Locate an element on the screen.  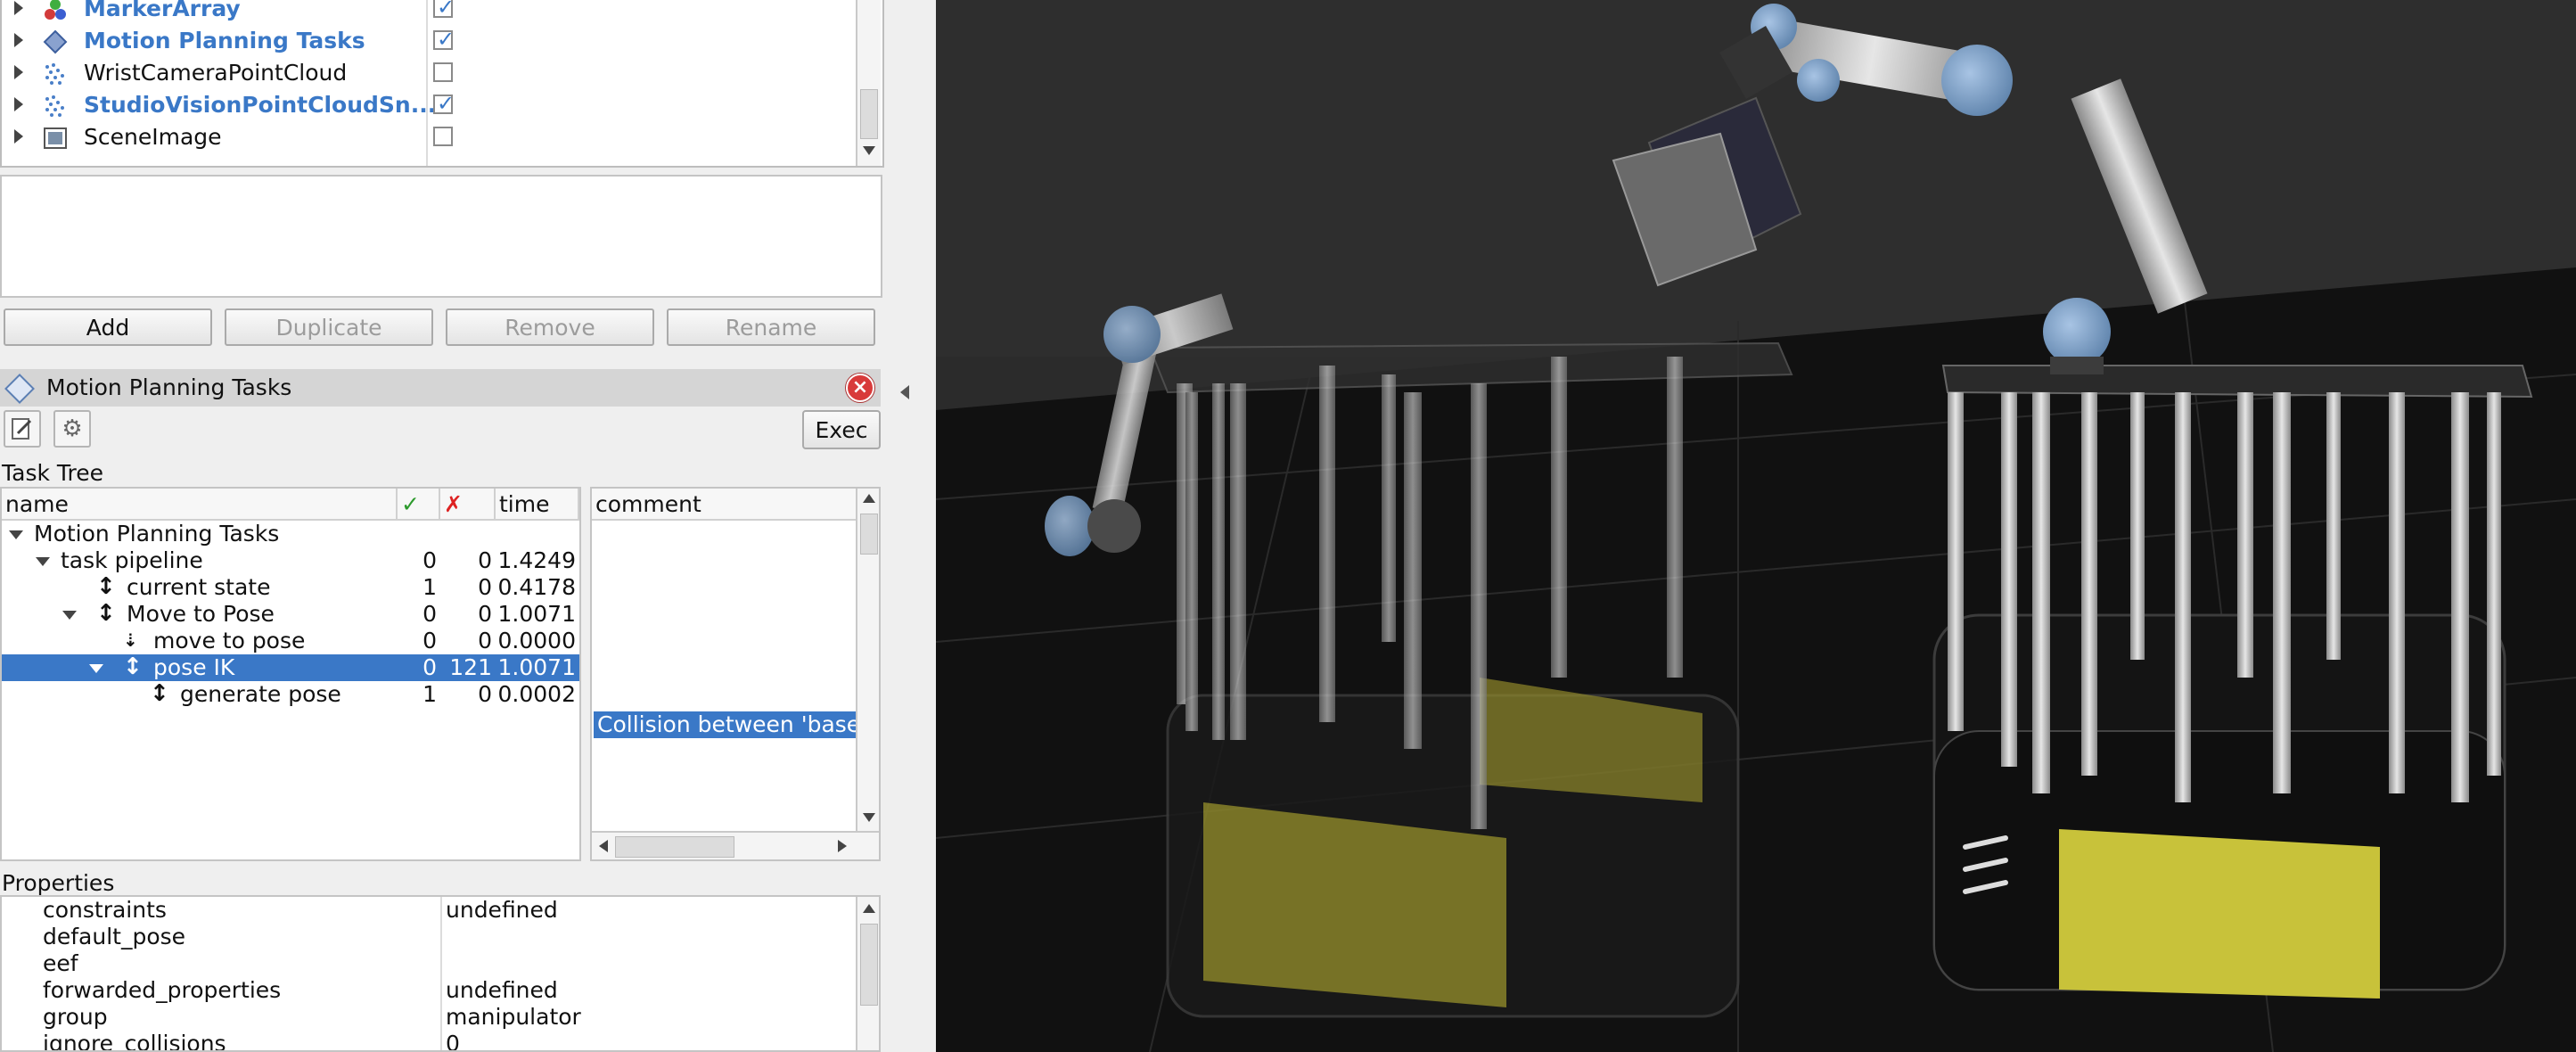
close-icon: × is located at coordinates (860, 388).